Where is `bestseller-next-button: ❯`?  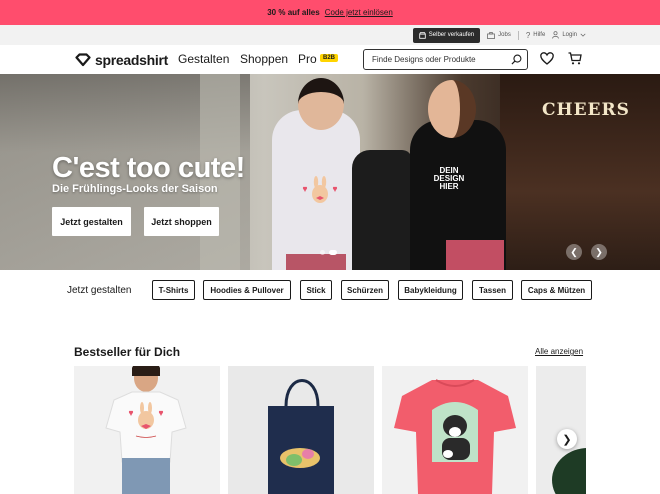
bestseller-next-button: ❯ is located at coordinates (567, 439).